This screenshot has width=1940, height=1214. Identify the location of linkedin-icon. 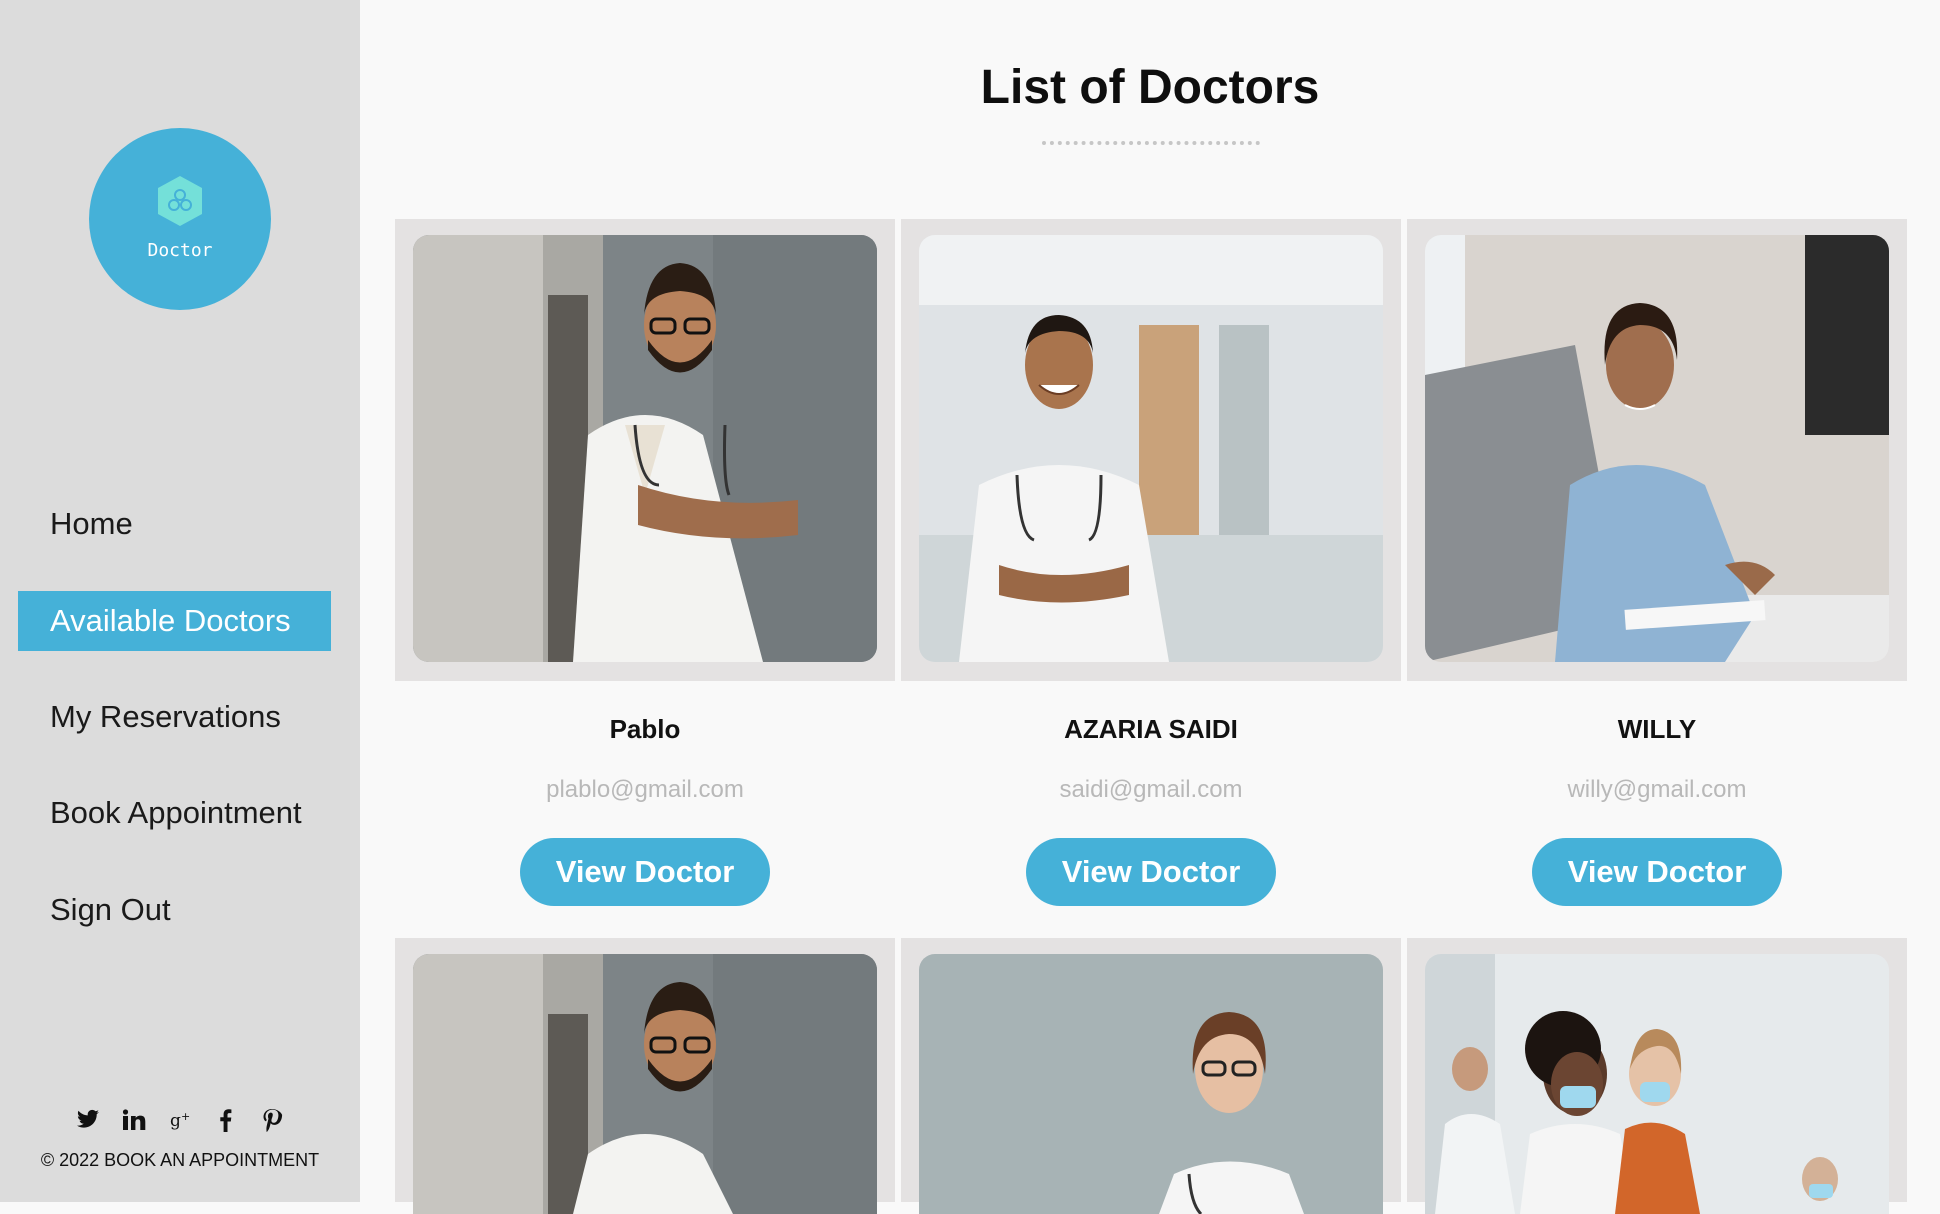
(134, 1120).